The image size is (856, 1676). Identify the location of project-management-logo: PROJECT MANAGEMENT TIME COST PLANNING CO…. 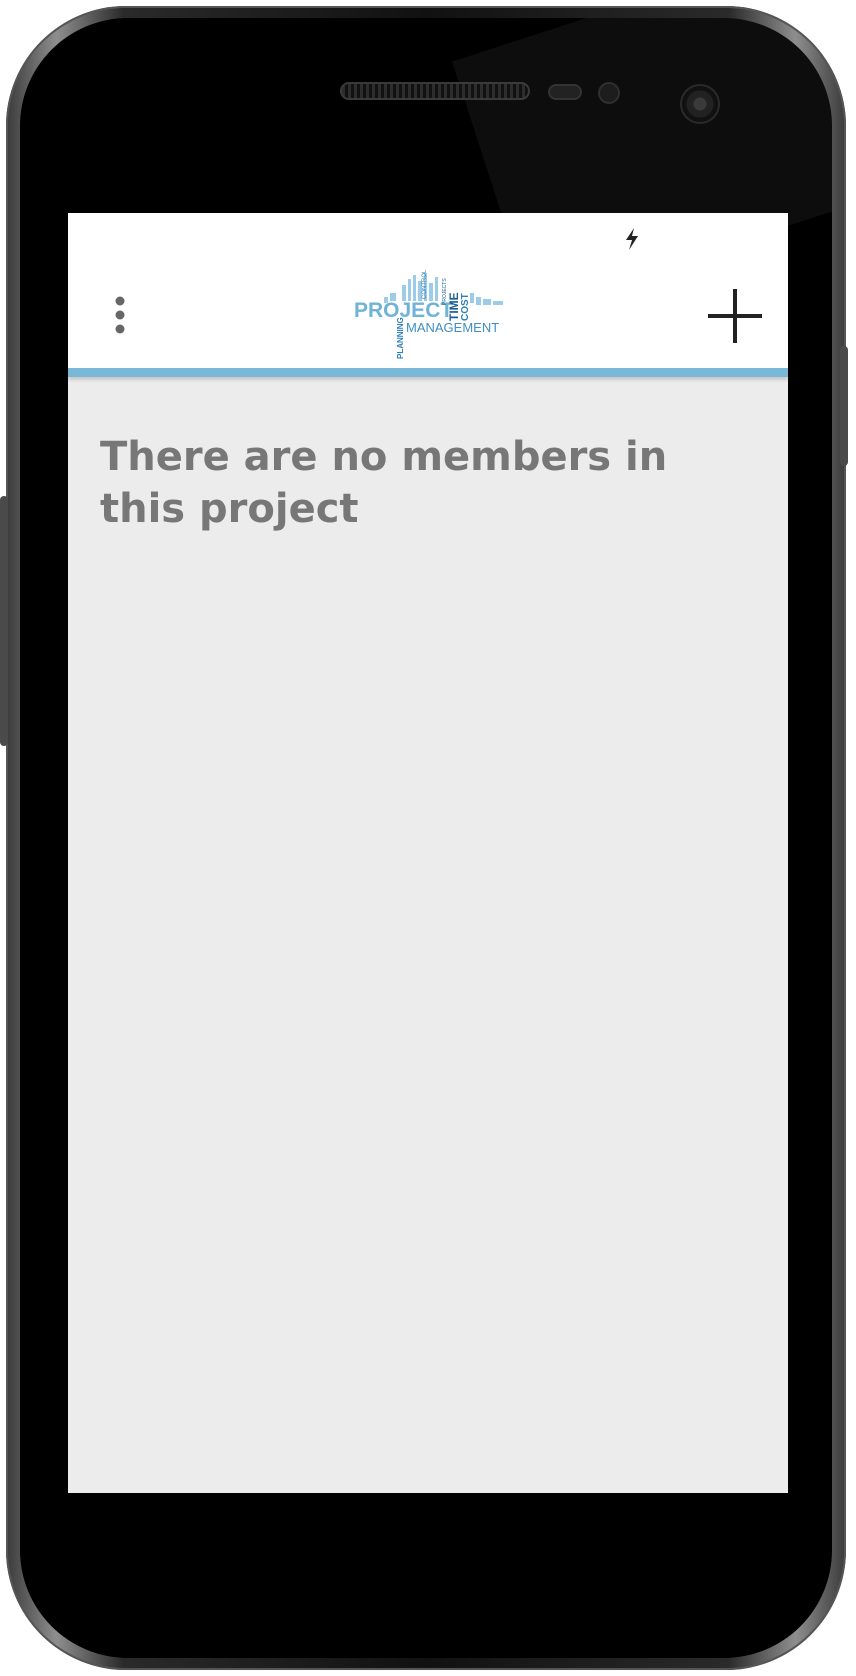
(428, 314).